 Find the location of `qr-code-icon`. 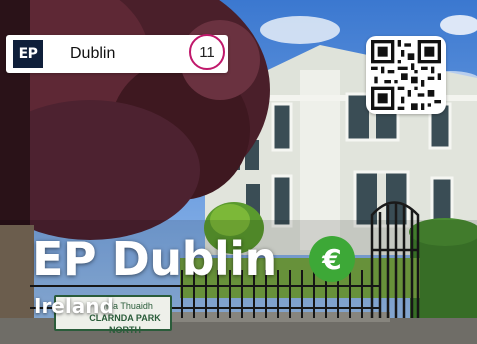

qr-code-icon is located at coordinates (406, 75).